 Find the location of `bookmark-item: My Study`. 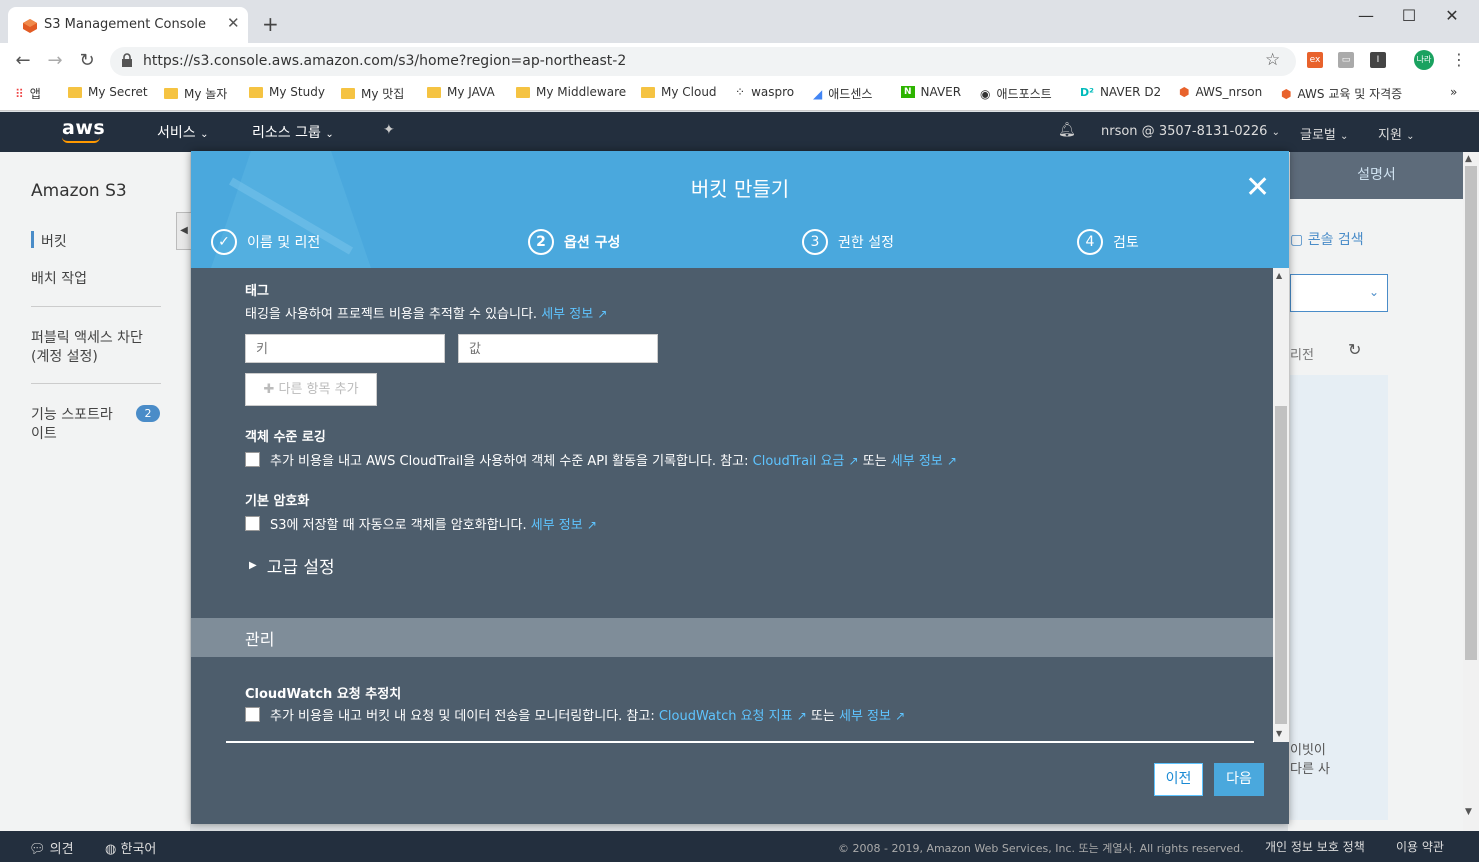

bookmark-item: My Study is located at coordinates (287, 92).